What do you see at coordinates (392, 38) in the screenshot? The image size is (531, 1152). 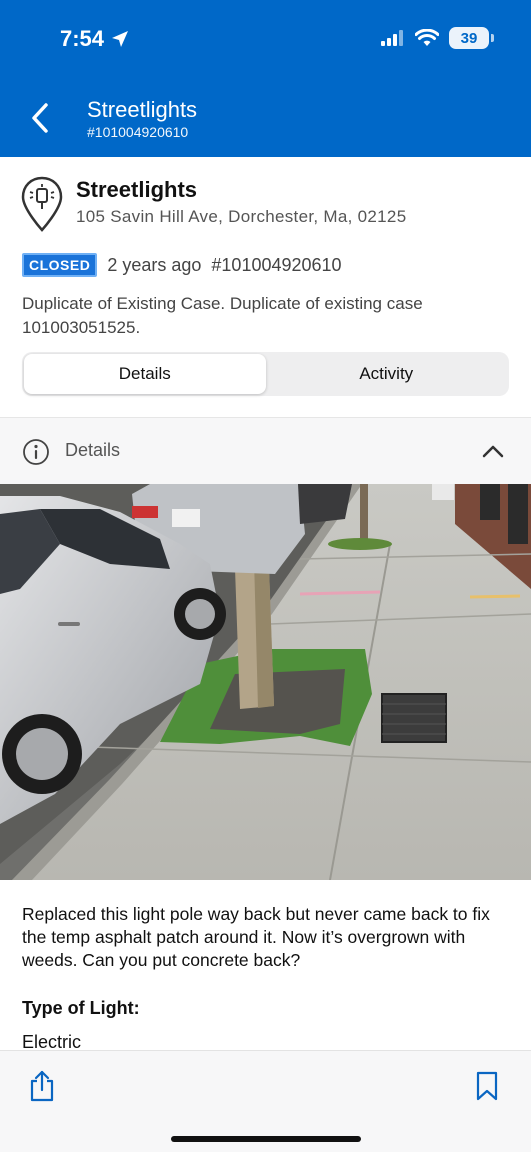 I see `signal-icon` at bounding box center [392, 38].